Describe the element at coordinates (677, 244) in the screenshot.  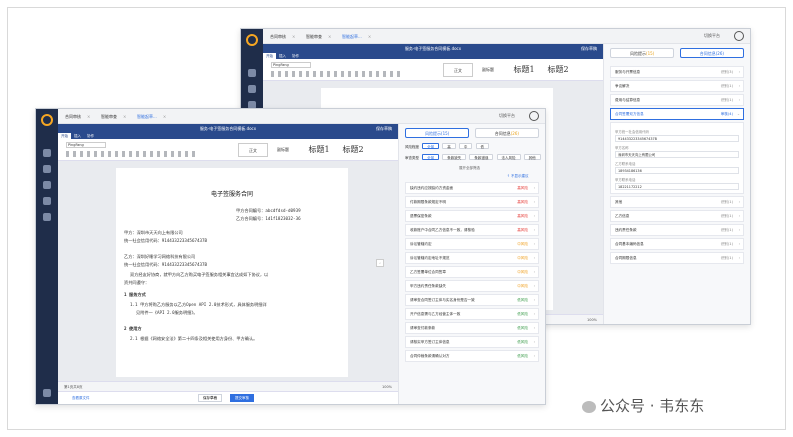
I see `field-item: 合同基本编码信息 识别(1) ›` at that location.